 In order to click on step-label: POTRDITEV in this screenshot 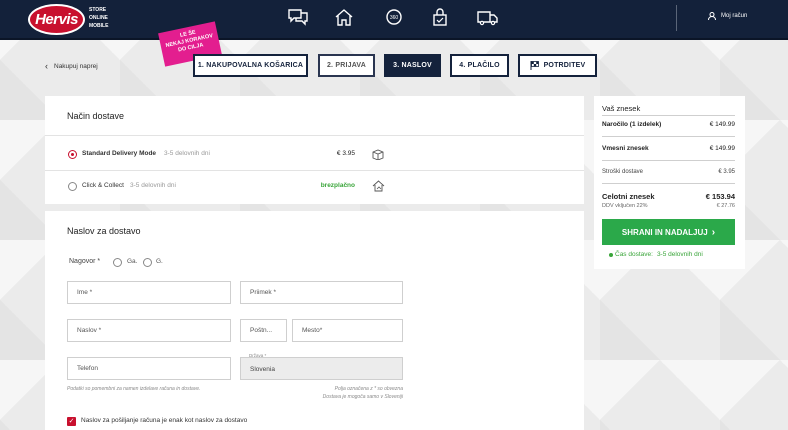, I will do `click(564, 65)`.